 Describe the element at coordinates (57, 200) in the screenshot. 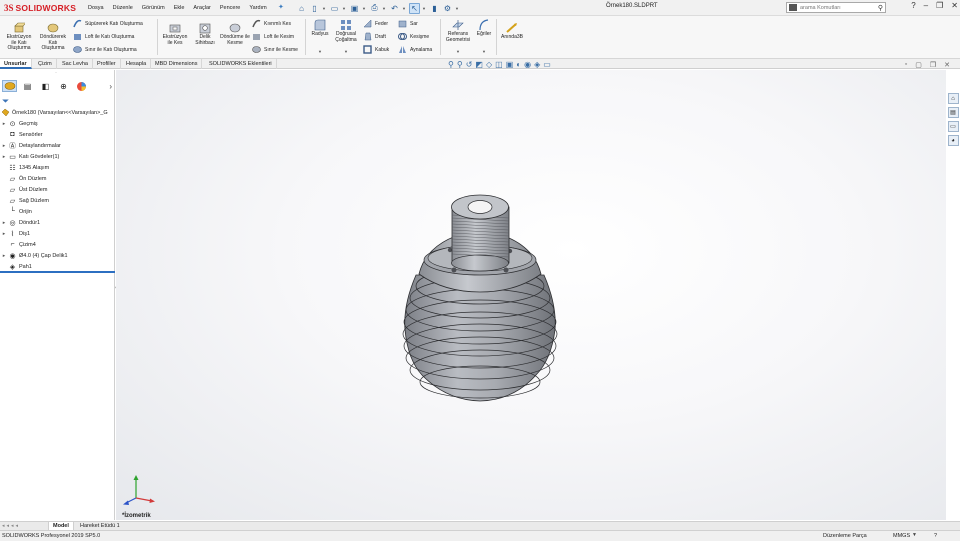

I see `tree-item-right-plane: ▱ Sağ Düzlem` at that location.